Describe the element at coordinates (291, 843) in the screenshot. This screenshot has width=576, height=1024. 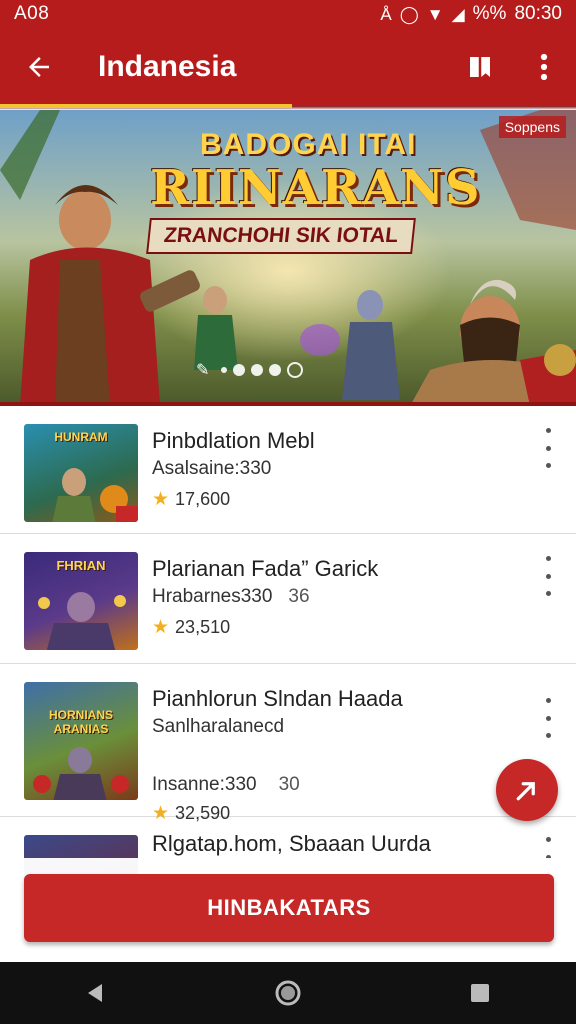
I see `game-name: Rlgatap.hom, Sbaaan Uurda` at that location.